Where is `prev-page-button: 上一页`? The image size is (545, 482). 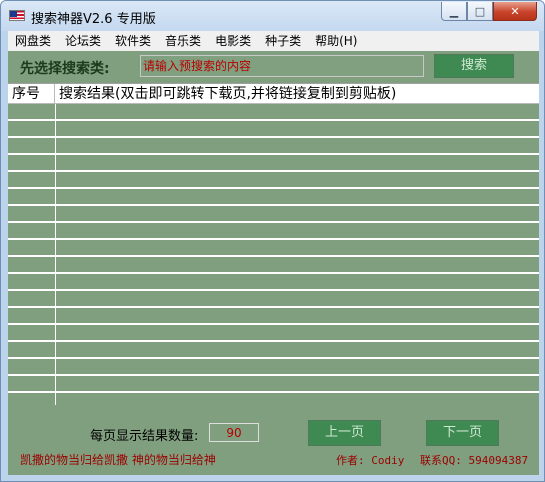 prev-page-button: 上一页 is located at coordinates (344, 433).